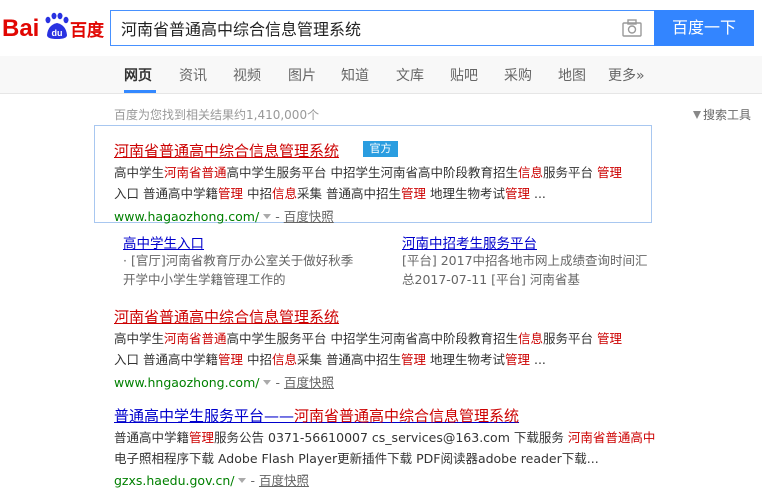  Describe the element at coordinates (174, 480) in the screenshot. I see `result-url: gzxs.haedu.gov.cn/` at that location.